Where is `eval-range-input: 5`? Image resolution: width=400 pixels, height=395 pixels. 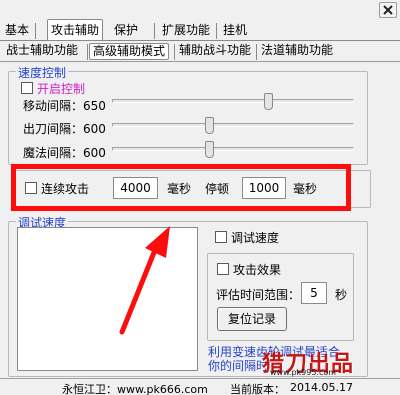 eval-range-input: 5 is located at coordinates (314, 293).